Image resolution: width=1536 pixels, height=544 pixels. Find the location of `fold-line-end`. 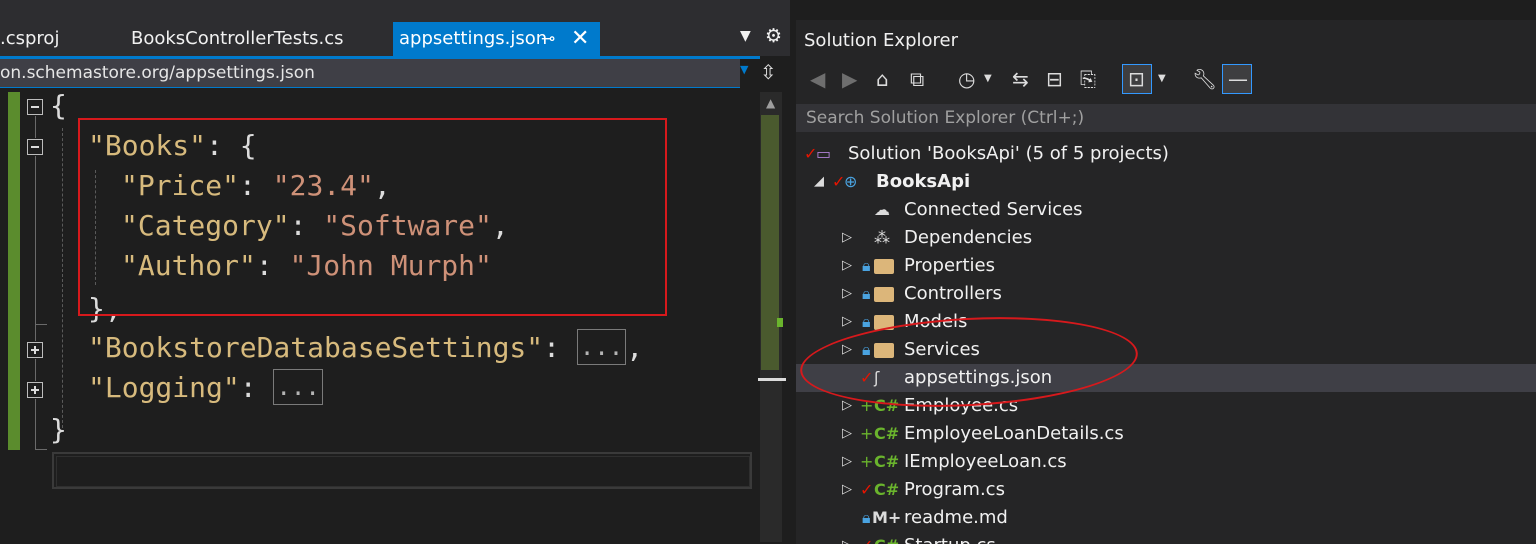

fold-line-end is located at coordinates (41, 324).